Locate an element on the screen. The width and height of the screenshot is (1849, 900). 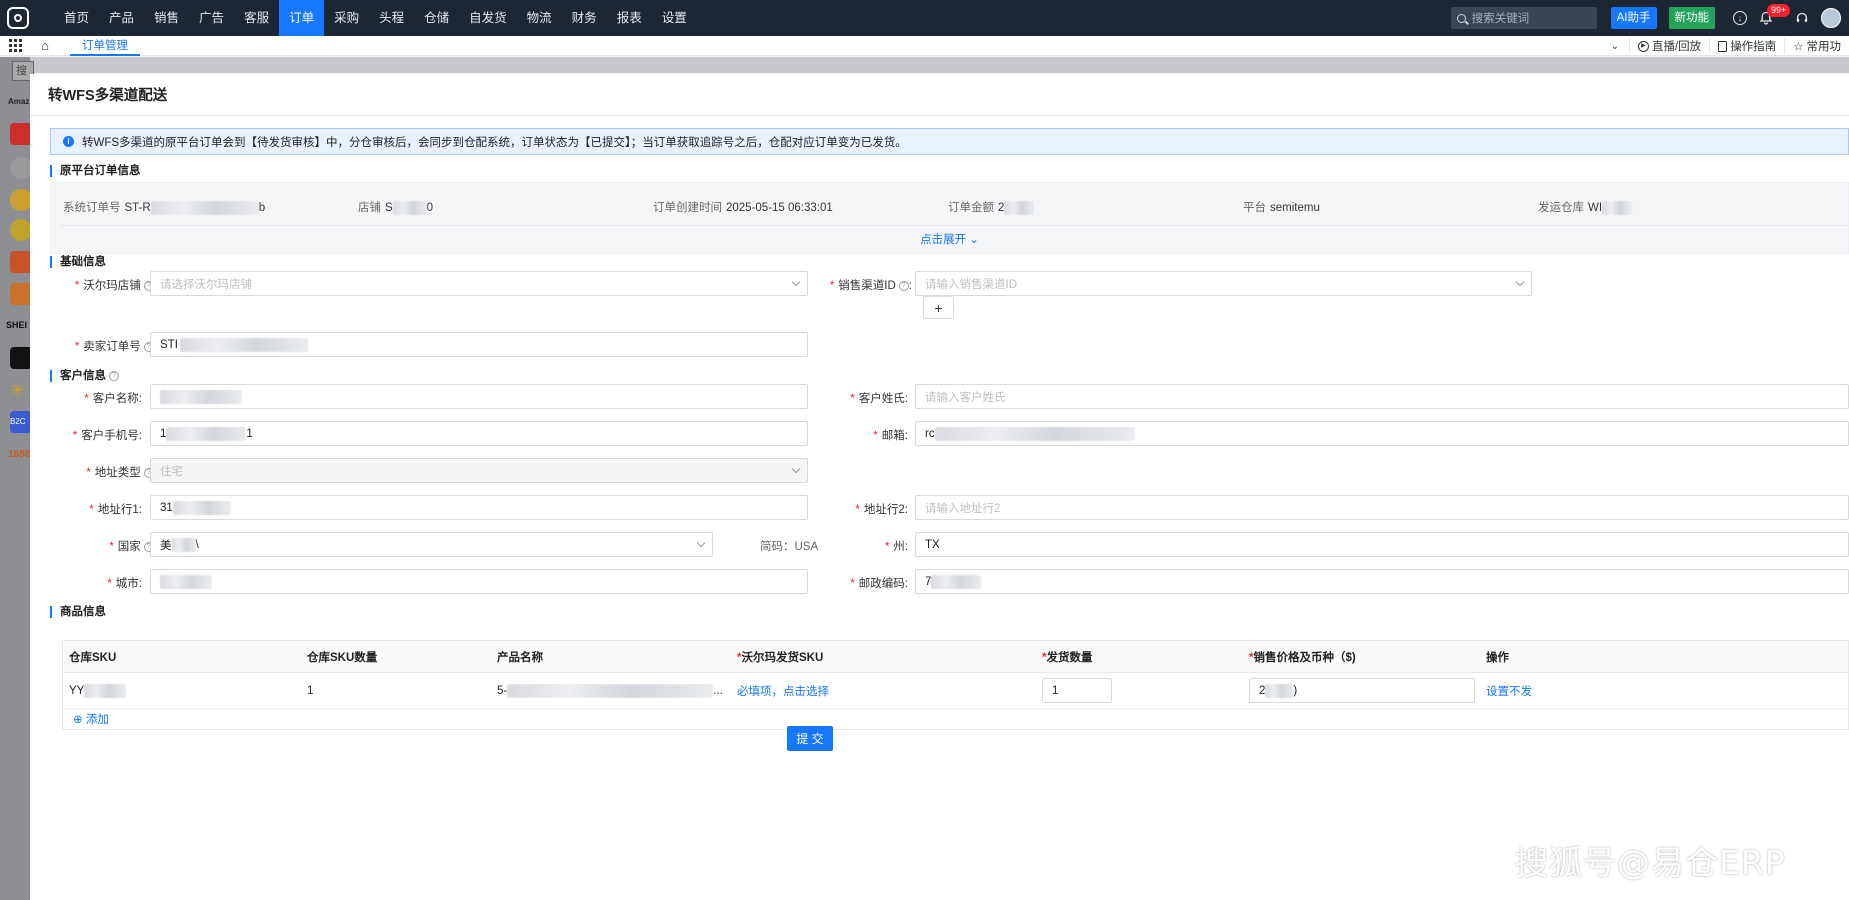
address-type-select: 住宅 is located at coordinates (479, 470).